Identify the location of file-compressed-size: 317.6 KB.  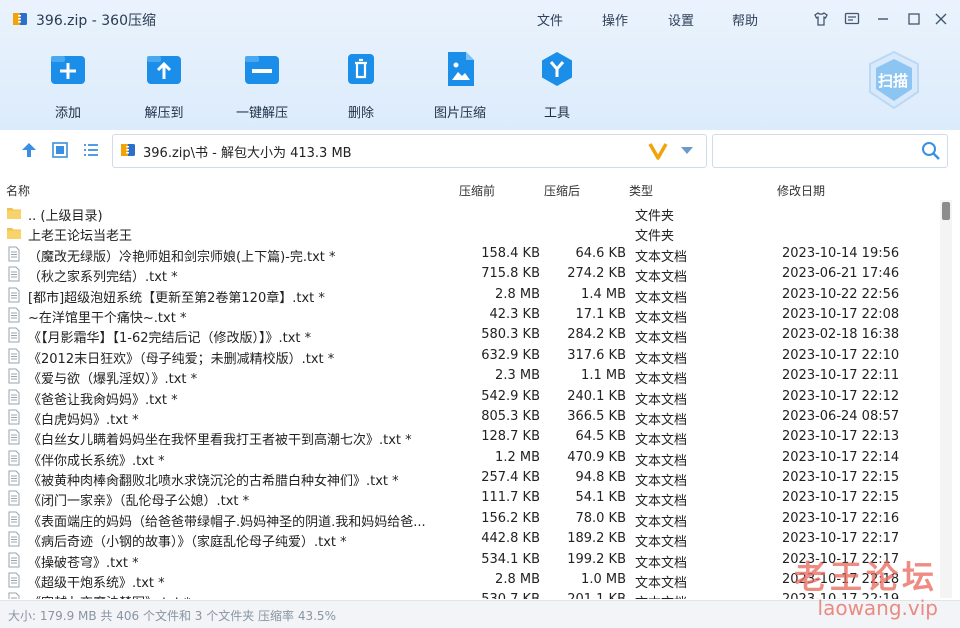
(596, 355).